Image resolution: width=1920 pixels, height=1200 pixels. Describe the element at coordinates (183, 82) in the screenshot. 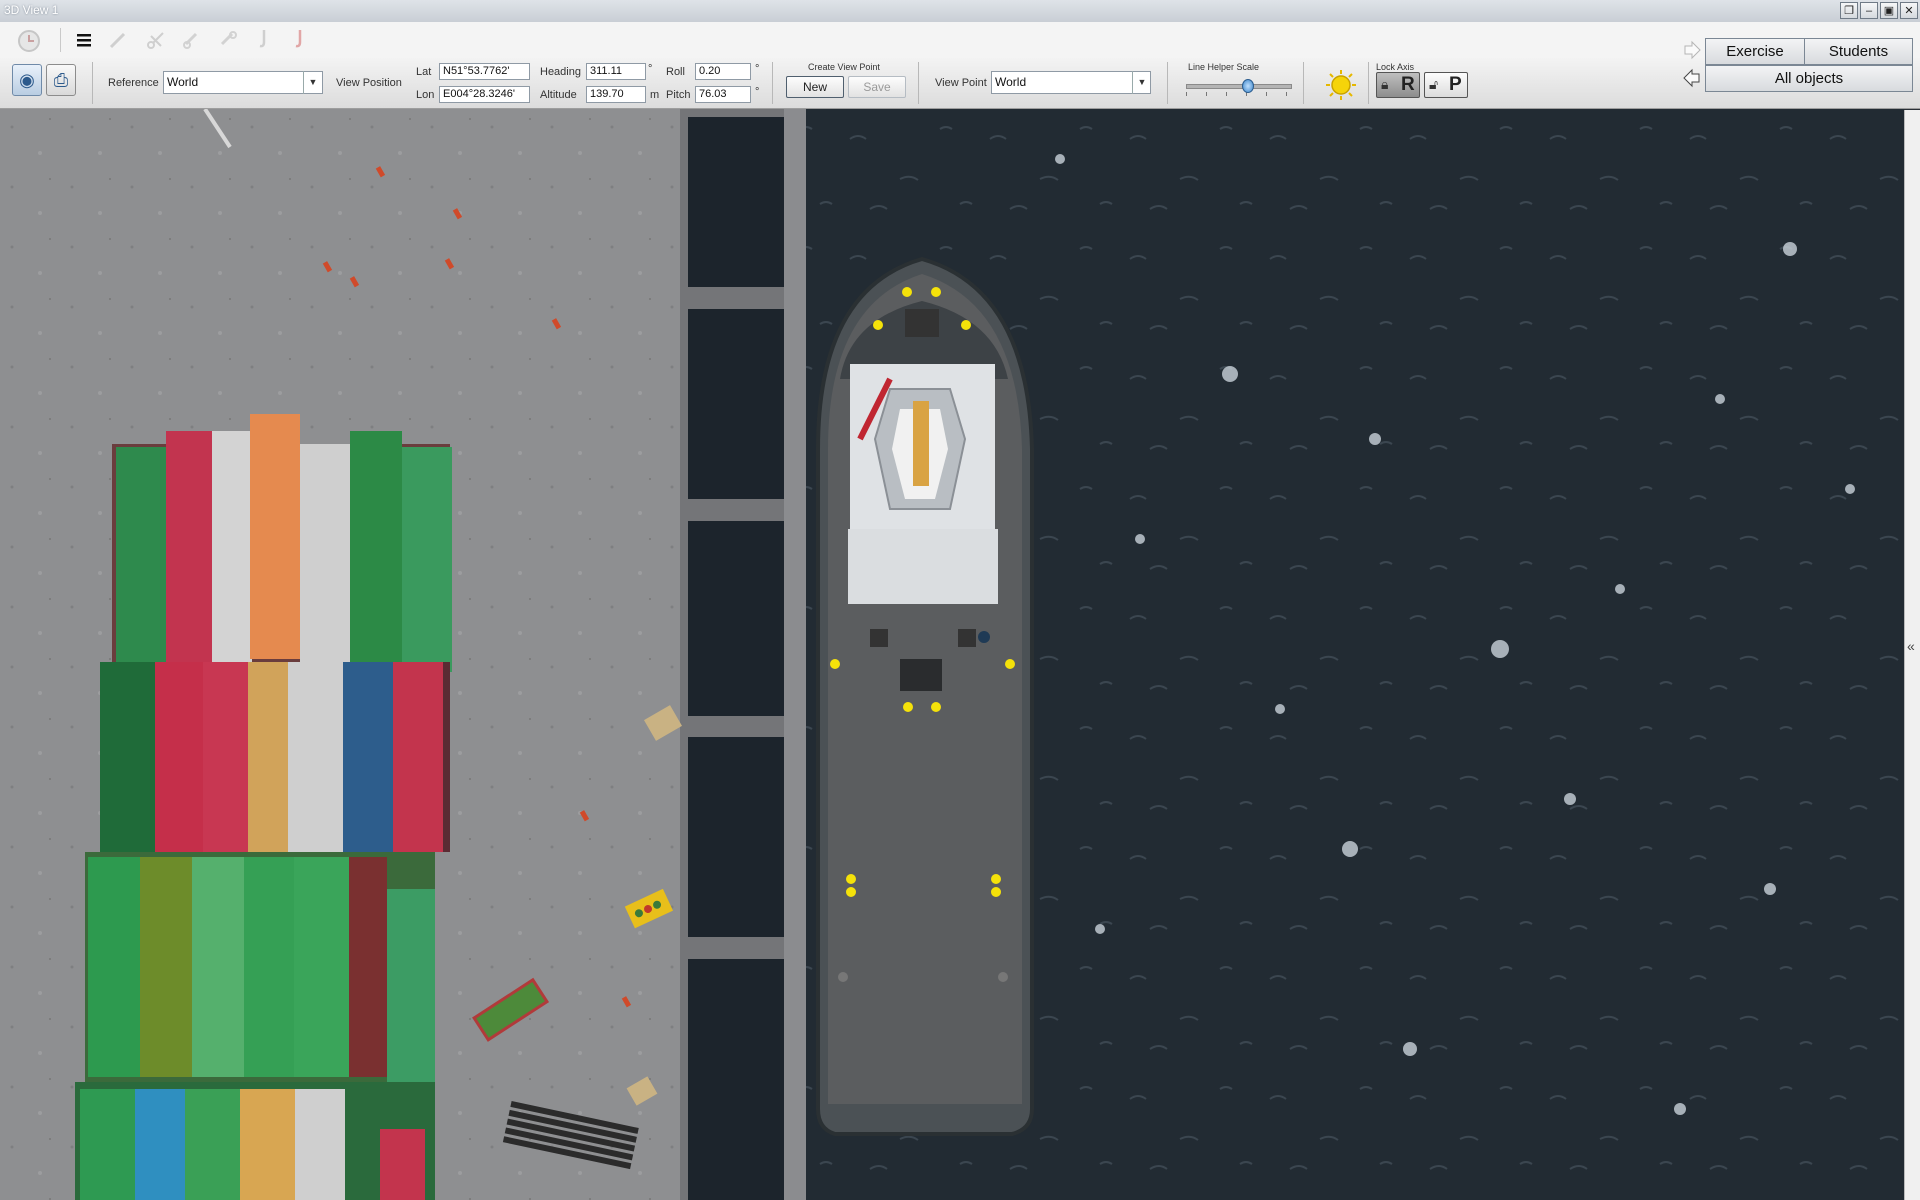

I see `reference-value: World` at that location.